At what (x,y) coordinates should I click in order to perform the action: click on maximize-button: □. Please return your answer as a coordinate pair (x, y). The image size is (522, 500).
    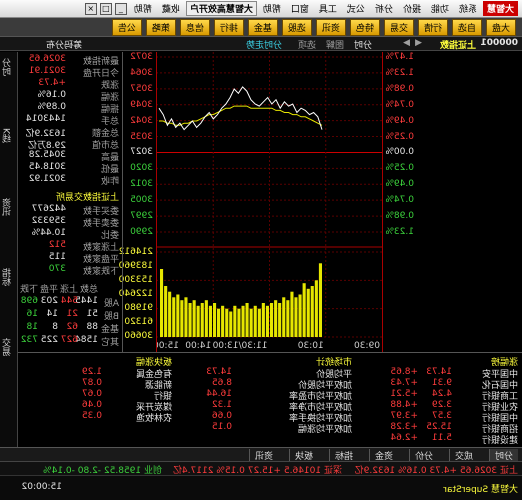
    Looking at the image, I should click on (105, 8).